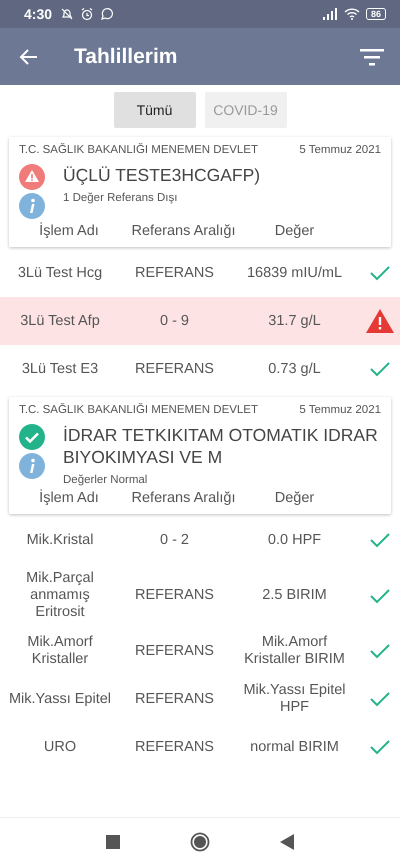  What do you see at coordinates (294, 699) in the screenshot?
I see `test-value: Mik.Yassı Epitel HPF` at bounding box center [294, 699].